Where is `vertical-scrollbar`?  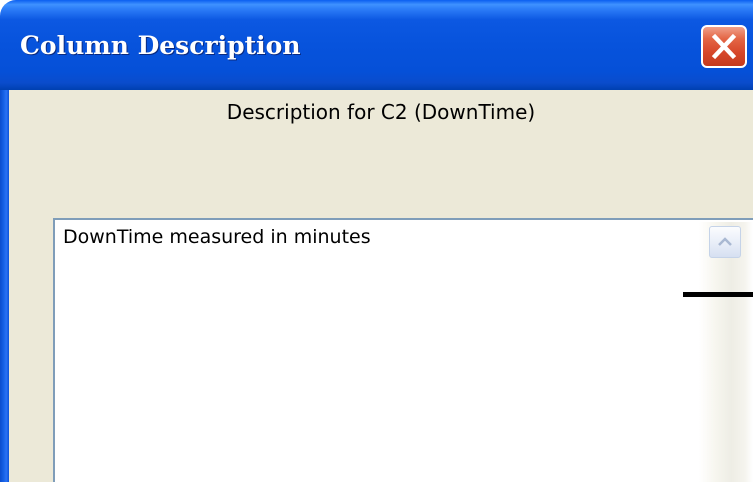 vertical-scrollbar is located at coordinates (726, 352).